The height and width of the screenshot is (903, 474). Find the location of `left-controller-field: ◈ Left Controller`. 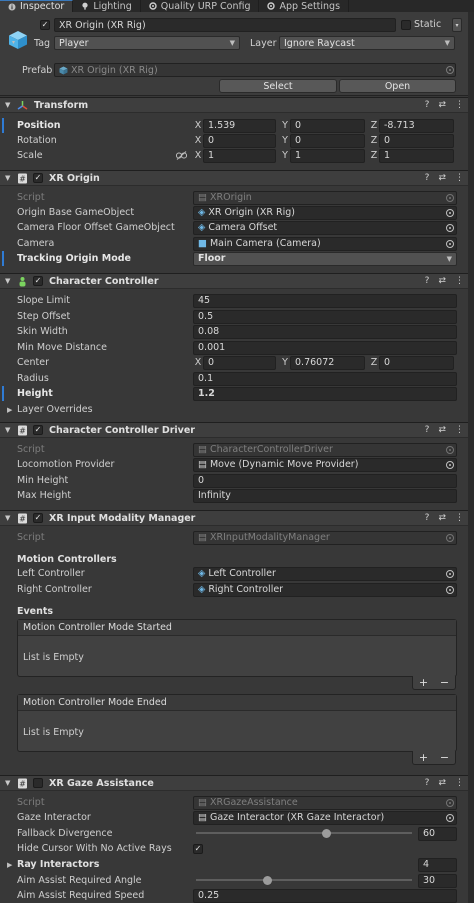

left-controller-field: ◈ Left Controller is located at coordinates (325, 573).